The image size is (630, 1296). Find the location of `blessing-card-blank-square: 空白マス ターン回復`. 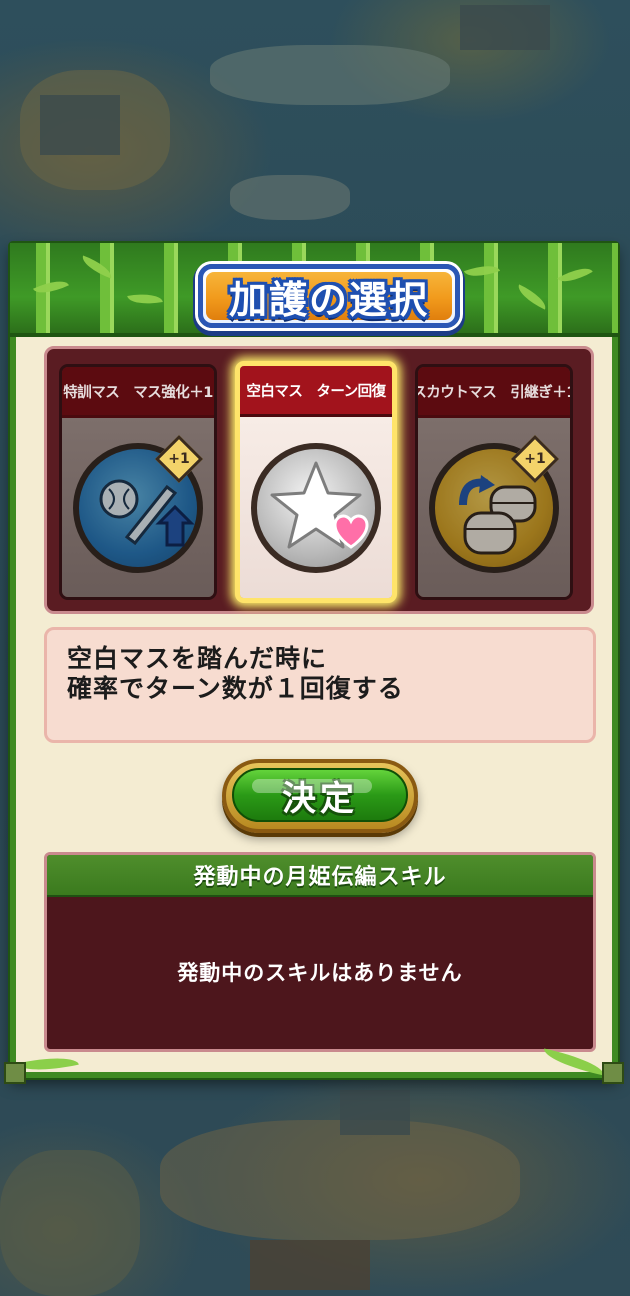

blessing-card-blank-square: 空白マス ターン回復 is located at coordinates (316, 482).